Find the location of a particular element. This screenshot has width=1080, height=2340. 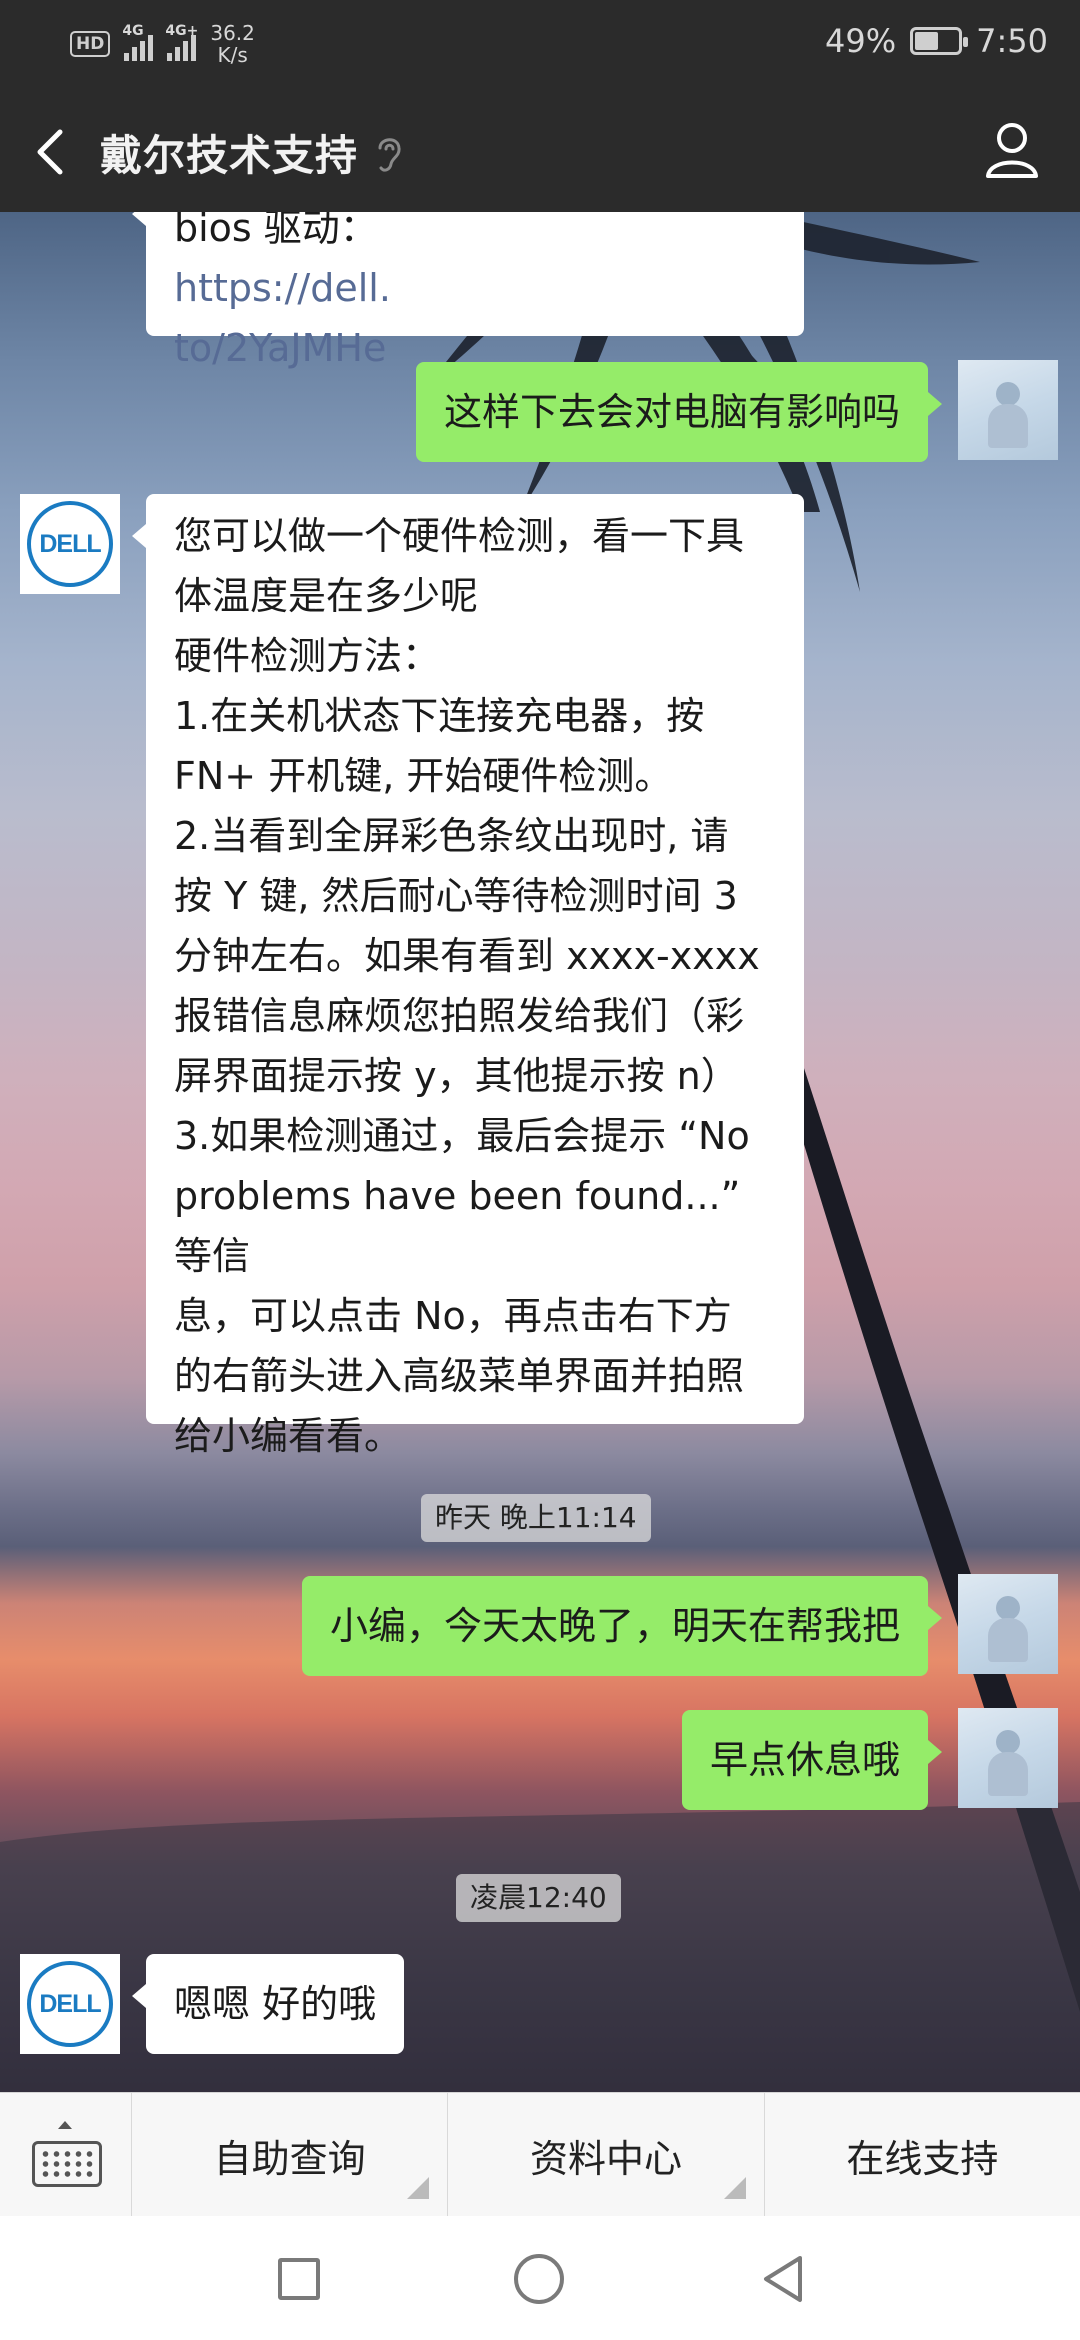

menu-label: 资料中心 is located at coordinates (605, 2158).